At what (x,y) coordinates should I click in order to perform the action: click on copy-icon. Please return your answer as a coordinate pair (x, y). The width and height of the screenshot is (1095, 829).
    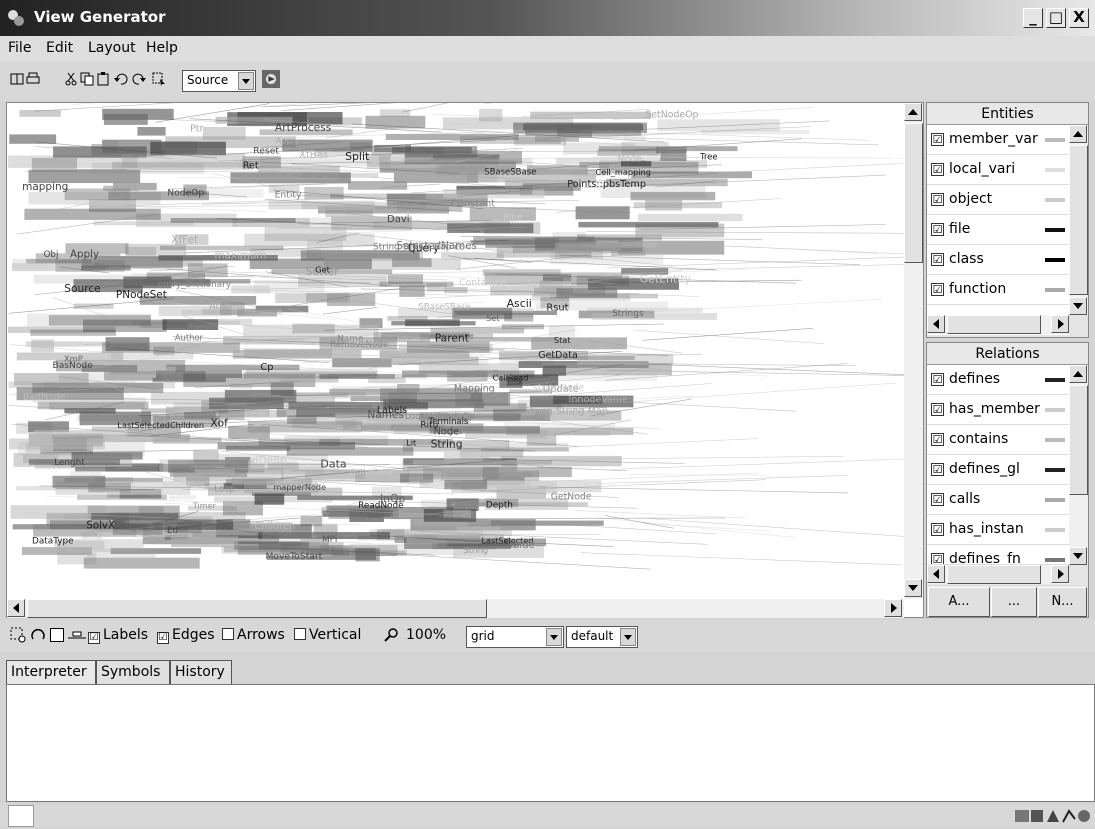
    Looking at the image, I should click on (87, 79).